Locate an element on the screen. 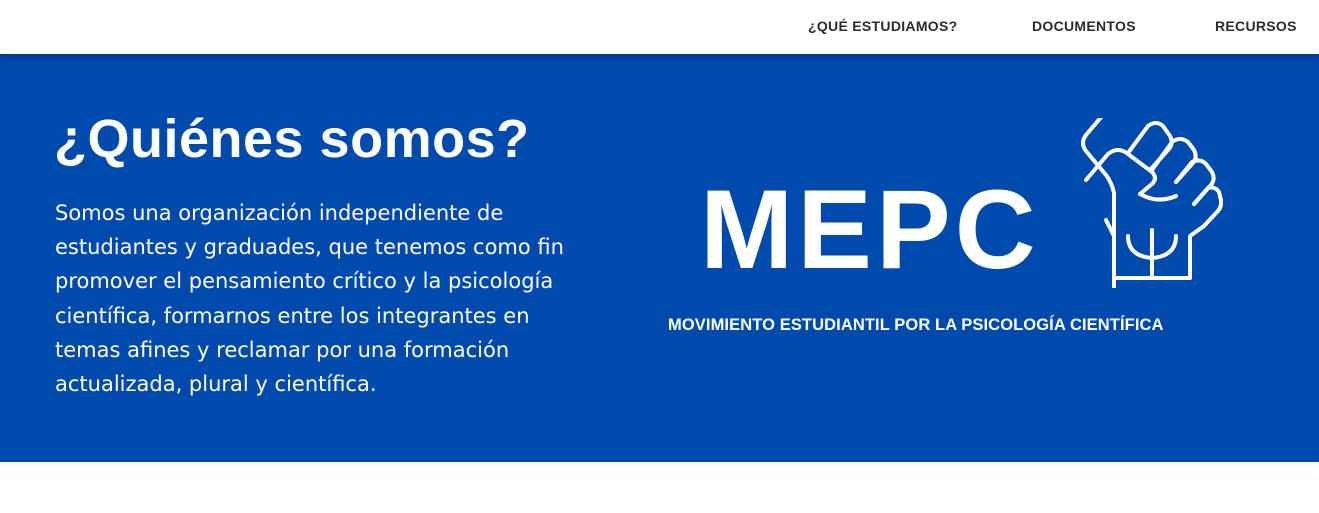  nav-link-recursos: RECURSOS is located at coordinates (1256, 26).